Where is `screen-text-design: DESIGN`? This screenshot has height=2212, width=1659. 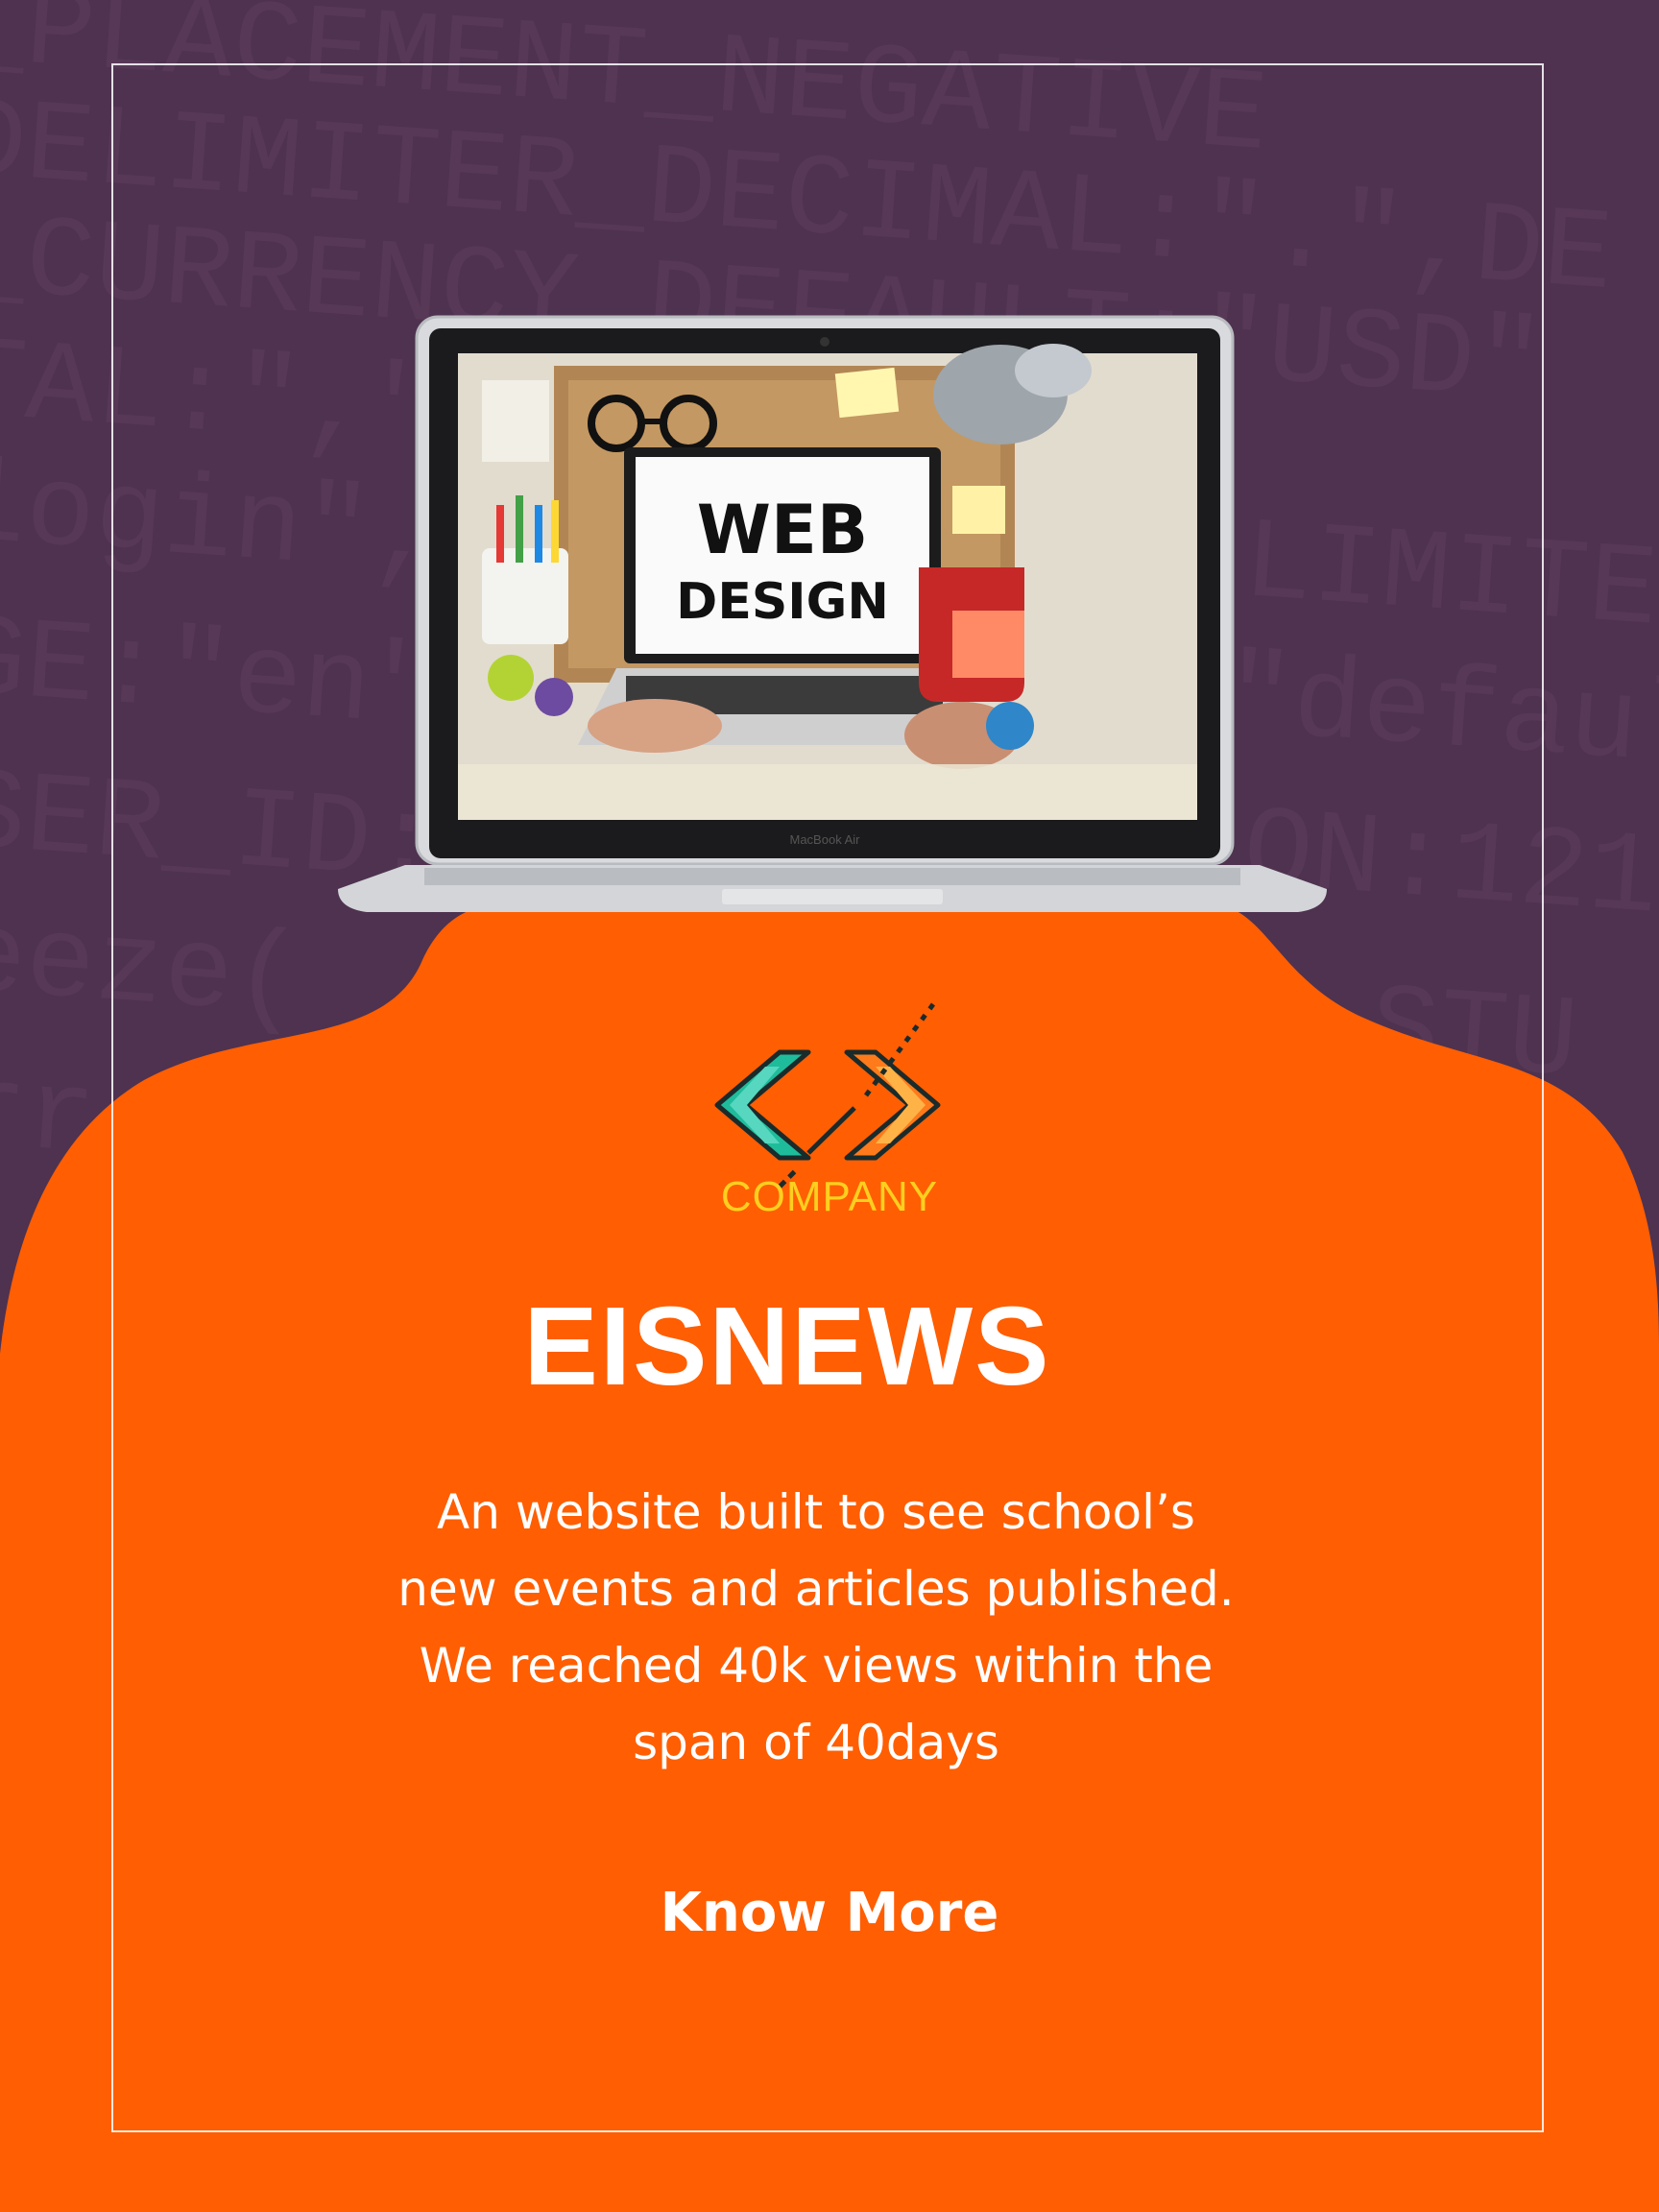 screen-text-design: DESIGN is located at coordinates (782, 602).